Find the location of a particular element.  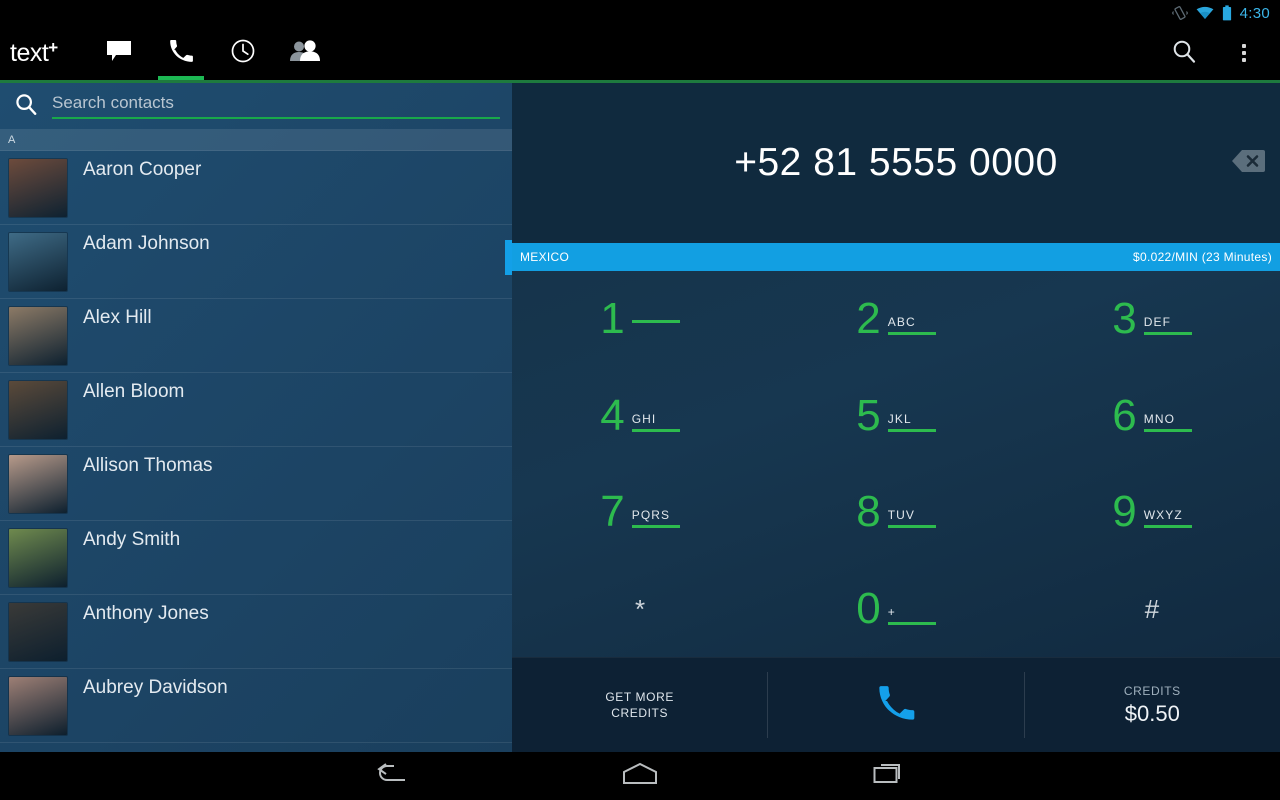

app-logo: text+ is located at coordinates (49, 53).